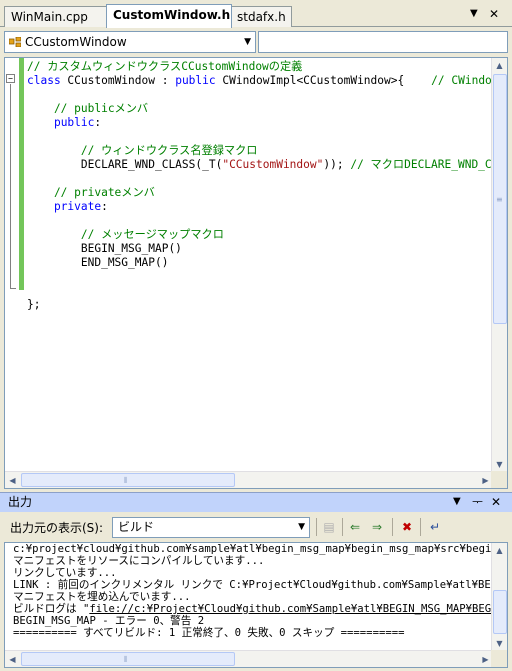 The height and width of the screenshot is (671, 512). I want to click on output-source-combo: ビルド ▼, so click(211, 527).